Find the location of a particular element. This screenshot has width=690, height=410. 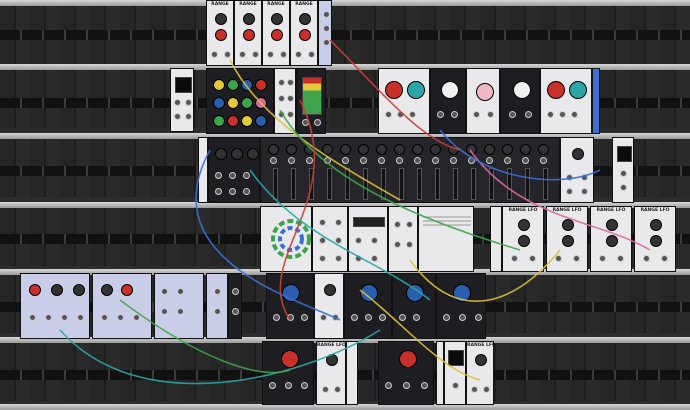

envelope-module is located at coordinates (55, 306).